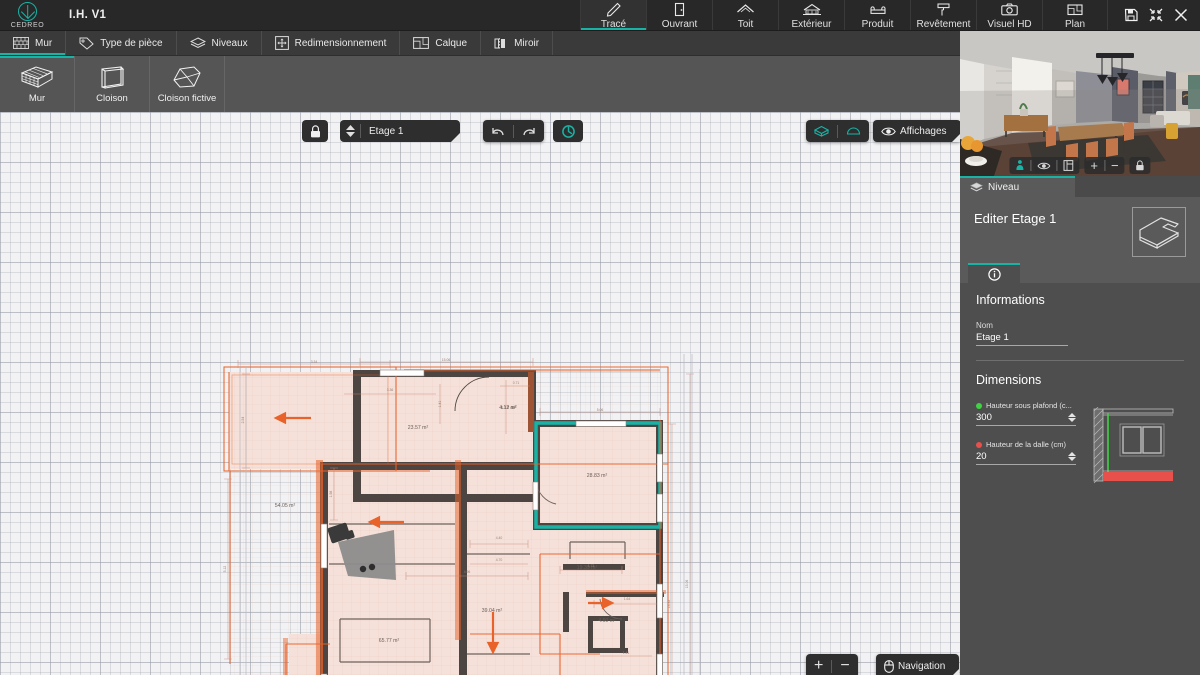  What do you see at coordinates (350, 131) in the screenshot?
I see `spinner-arrows-icon` at bounding box center [350, 131].